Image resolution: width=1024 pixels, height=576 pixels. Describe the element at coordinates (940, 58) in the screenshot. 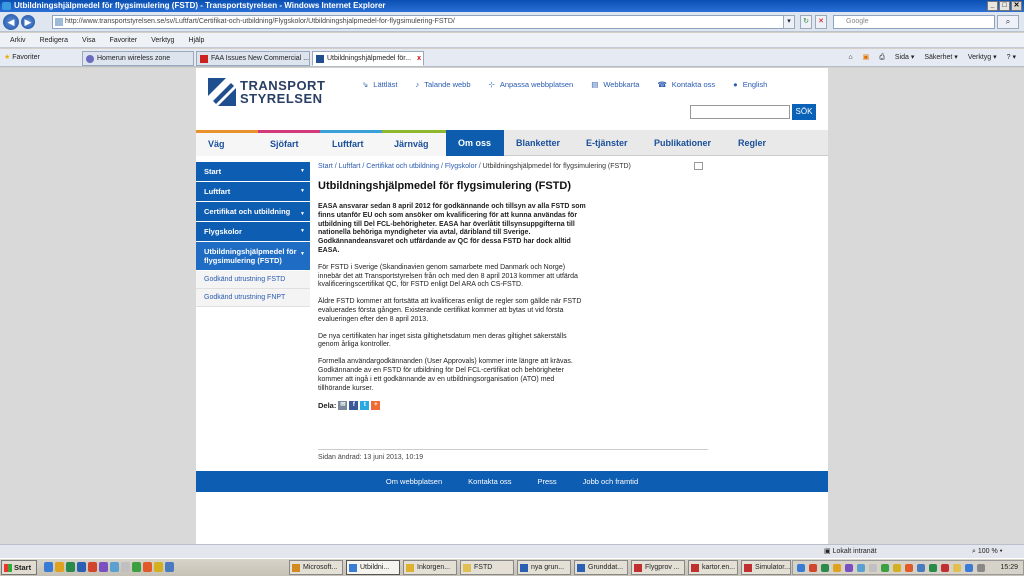

I see `menu-sakerhet: Säkerhet ▾` at that location.